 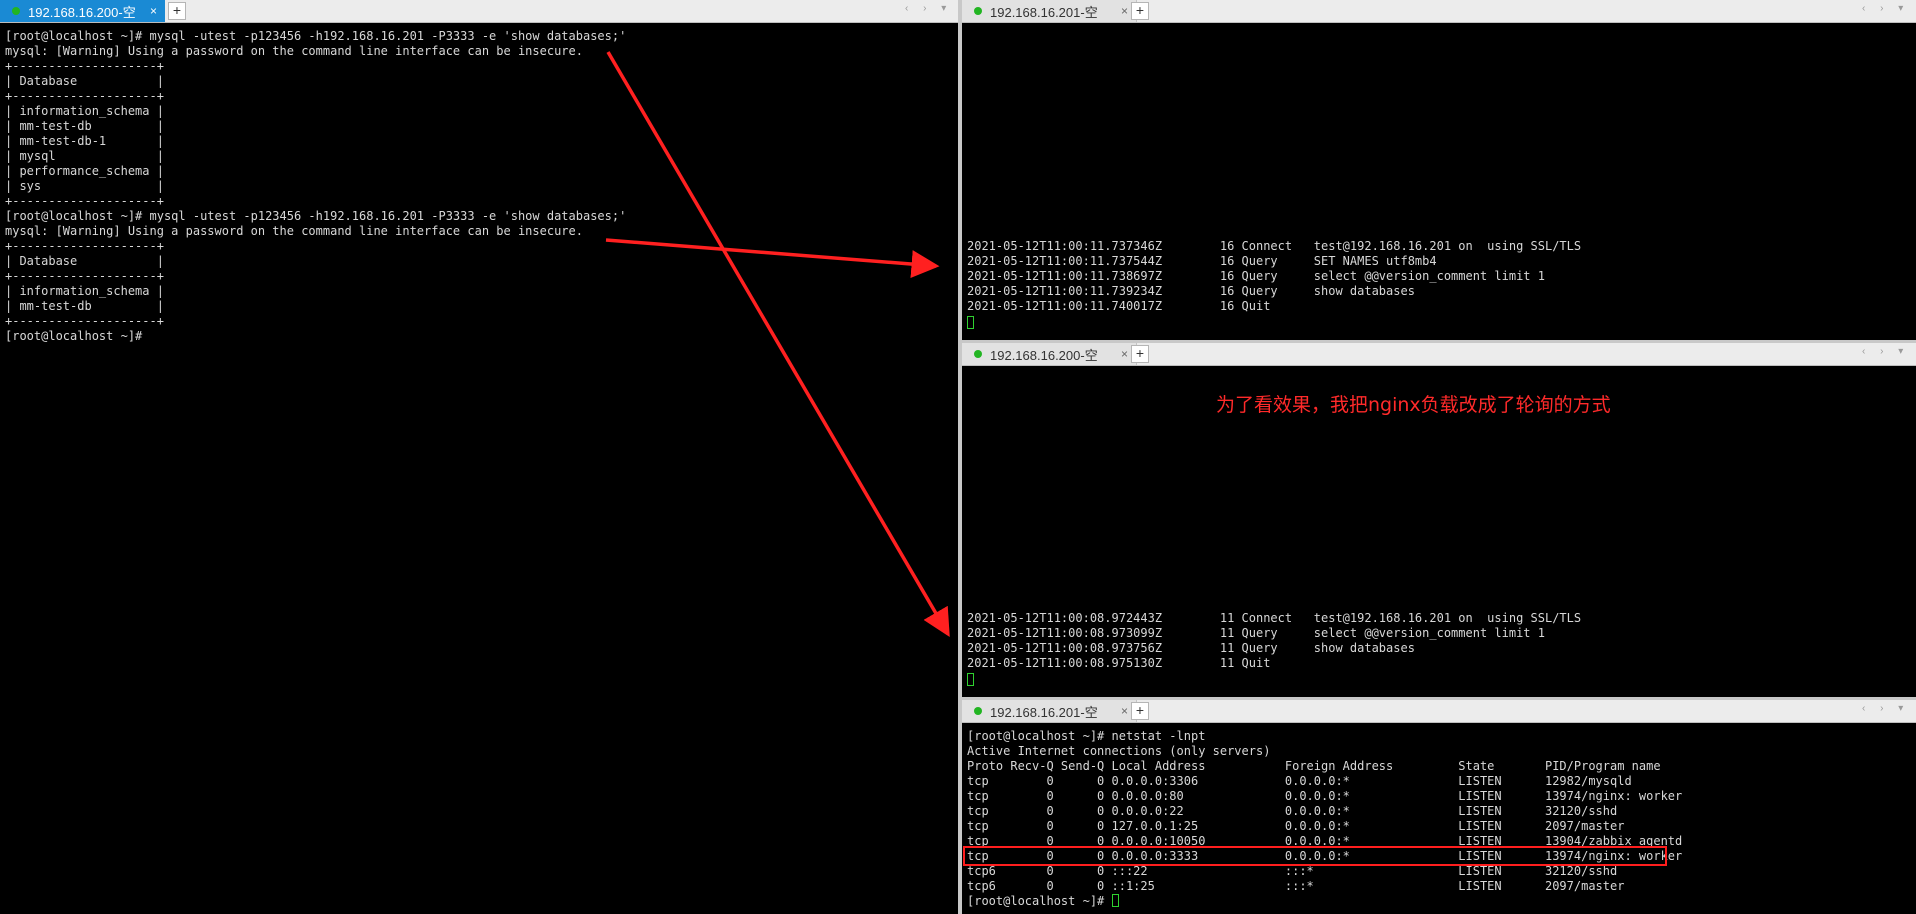 What do you see at coordinates (772, 258) in the screenshot?
I see `arrow-to-top-right-log` at bounding box center [772, 258].